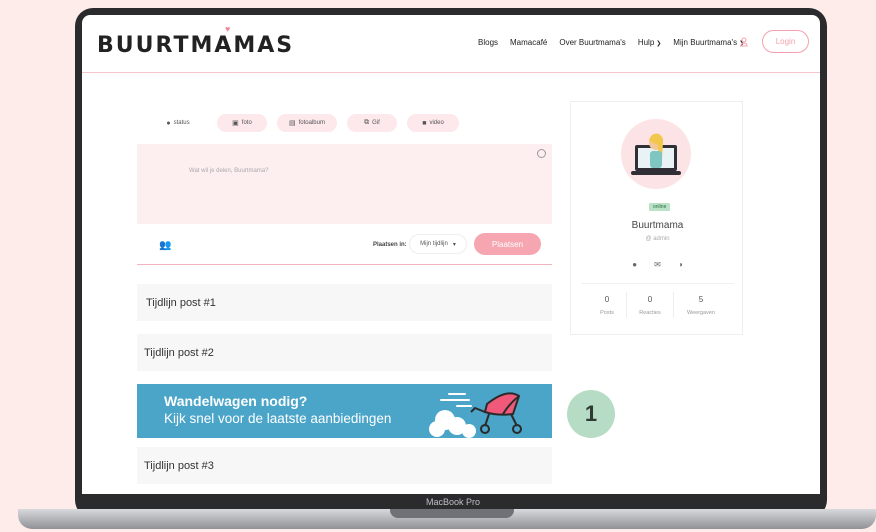  I want to click on banner-title: Wandelwagen nodig?, so click(236, 401).